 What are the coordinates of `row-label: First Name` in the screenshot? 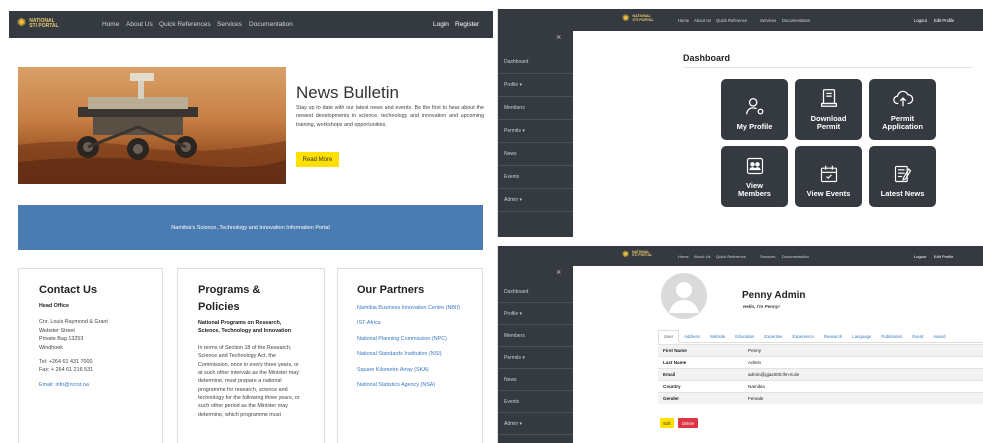 It's located at (700, 350).